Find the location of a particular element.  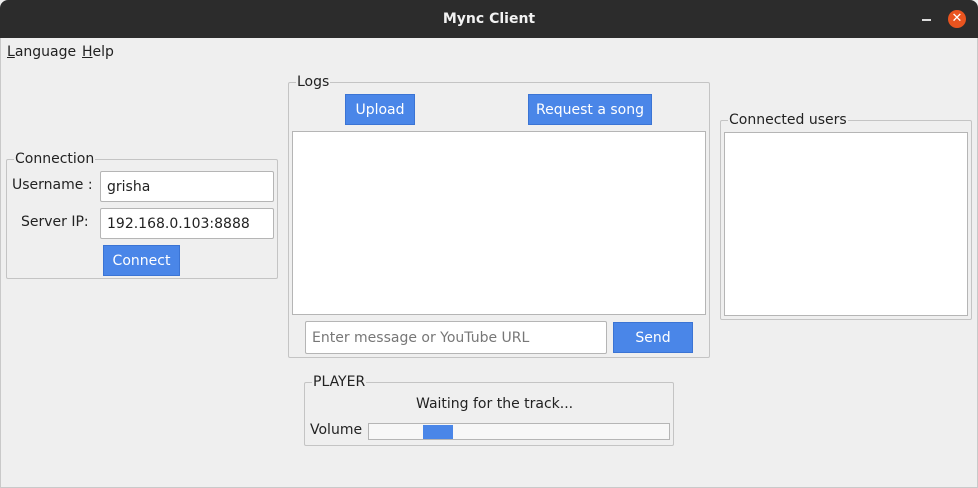

volume-label: Volume is located at coordinates (336, 430).